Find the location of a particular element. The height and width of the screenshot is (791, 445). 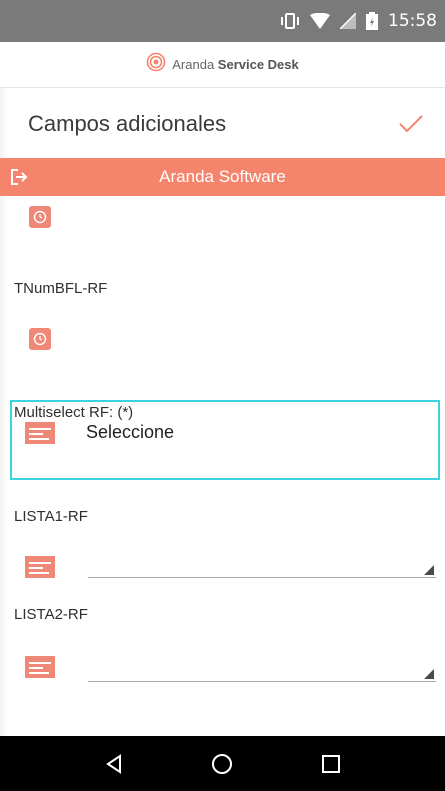

multiselect-field: Multiselect RF: (*) Seleccione is located at coordinates (225, 440).